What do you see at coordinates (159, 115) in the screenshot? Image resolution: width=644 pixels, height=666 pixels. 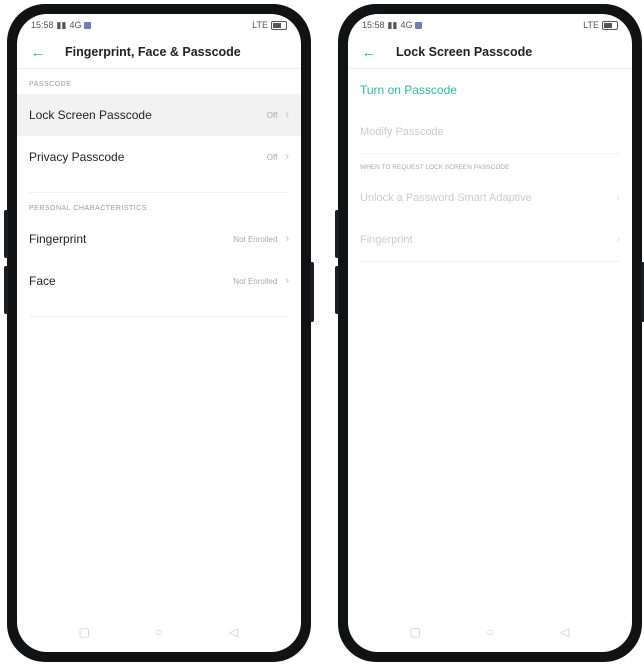 I see `lock-screen-passcode-row: Lock Screen Passcode Off ›` at bounding box center [159, 115].